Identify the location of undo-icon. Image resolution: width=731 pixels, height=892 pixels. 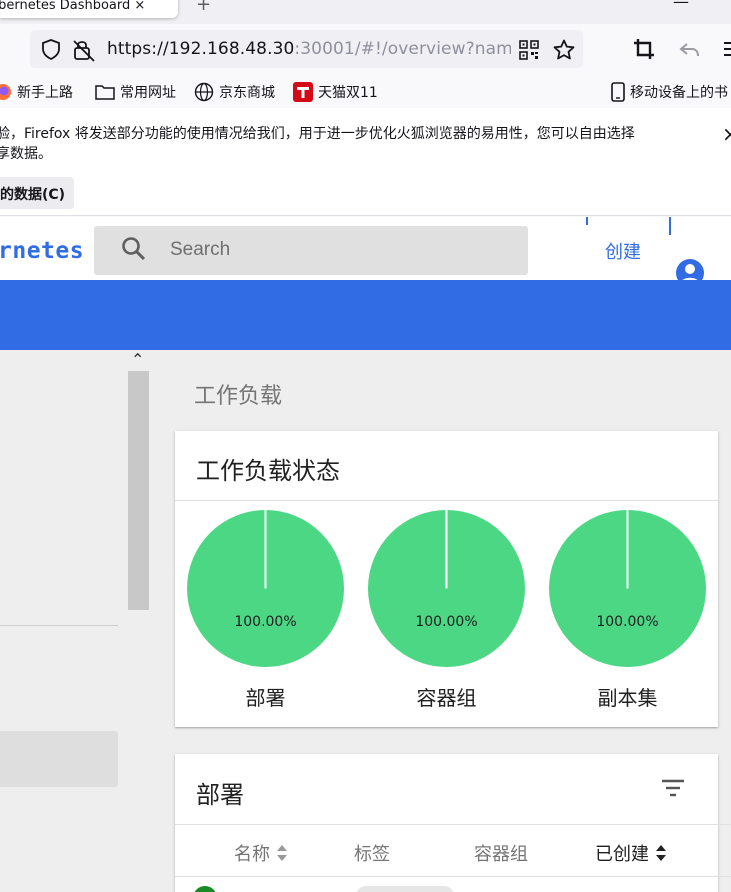
(690, 50).